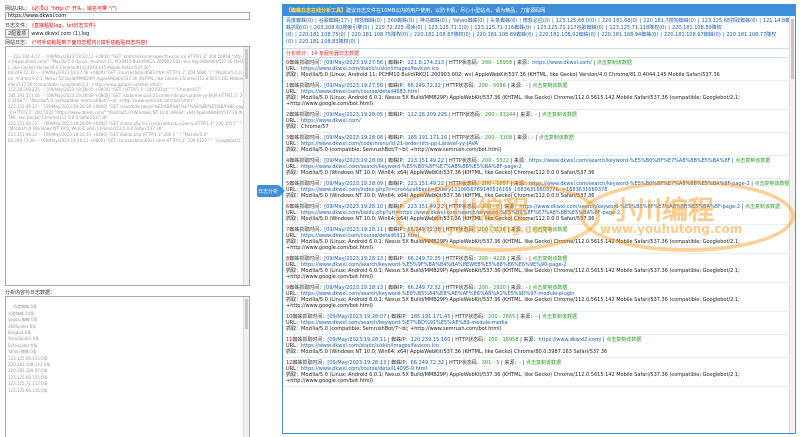 The width and height of the screenshot is (800, 437). What do you see at coordinates (669, 21) in the screenshot?
I see `spider-count-item: 220.181.7搜狗蜘蛛(0)` at bounding box center [669, 21].